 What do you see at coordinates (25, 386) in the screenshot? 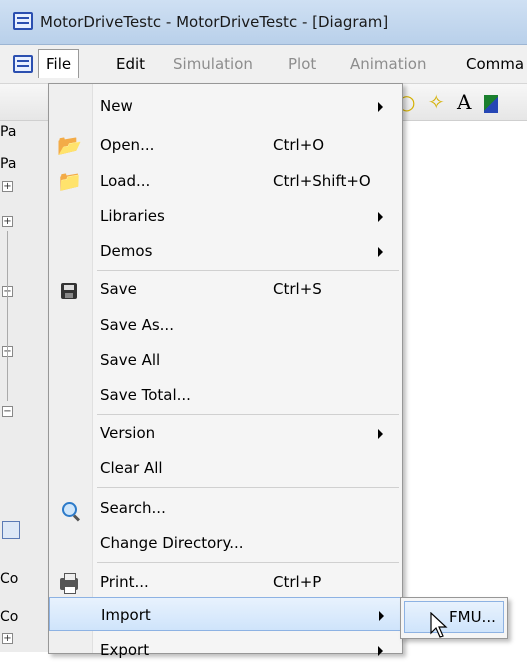
I see `left-panel: Pa Pa + + + + − Co Co +` at bounding box center [25, 386].